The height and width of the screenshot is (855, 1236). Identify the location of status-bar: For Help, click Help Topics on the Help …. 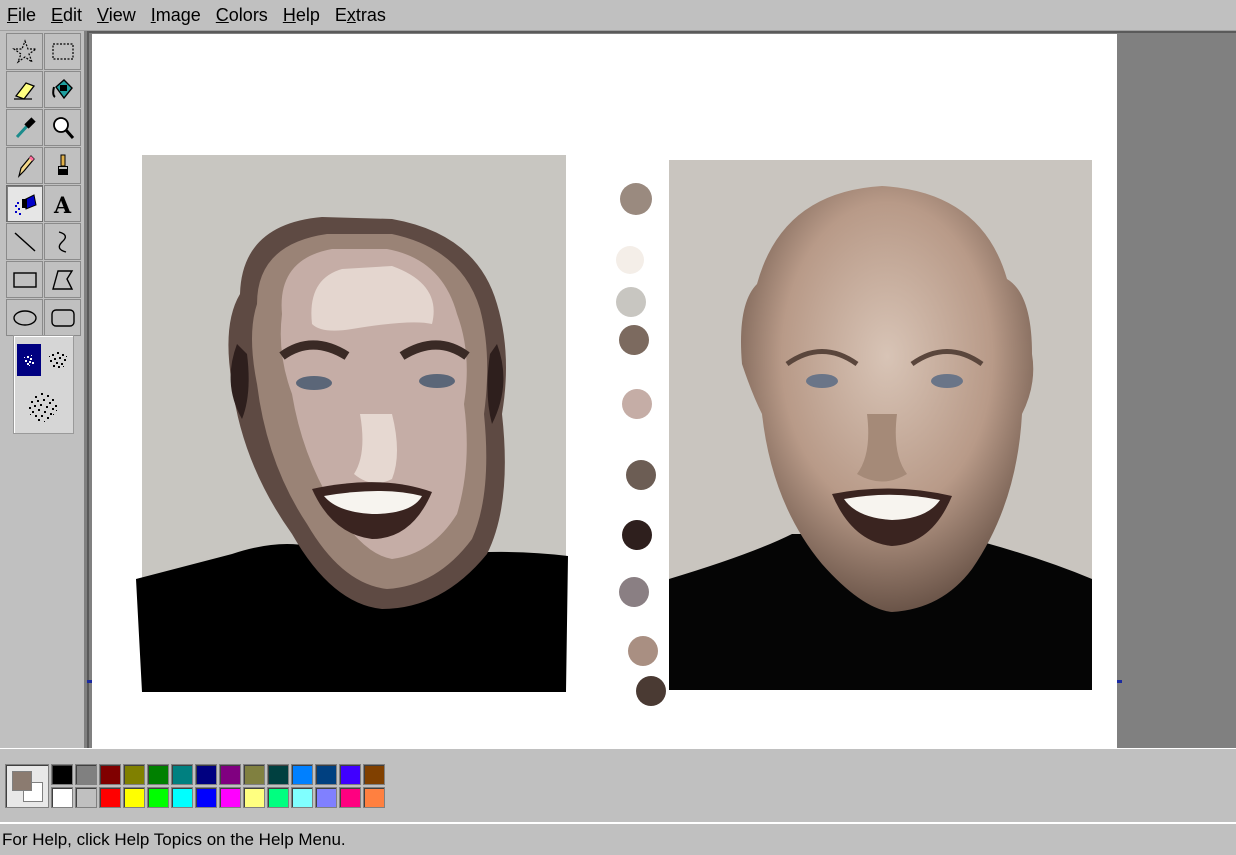
(618, 838).